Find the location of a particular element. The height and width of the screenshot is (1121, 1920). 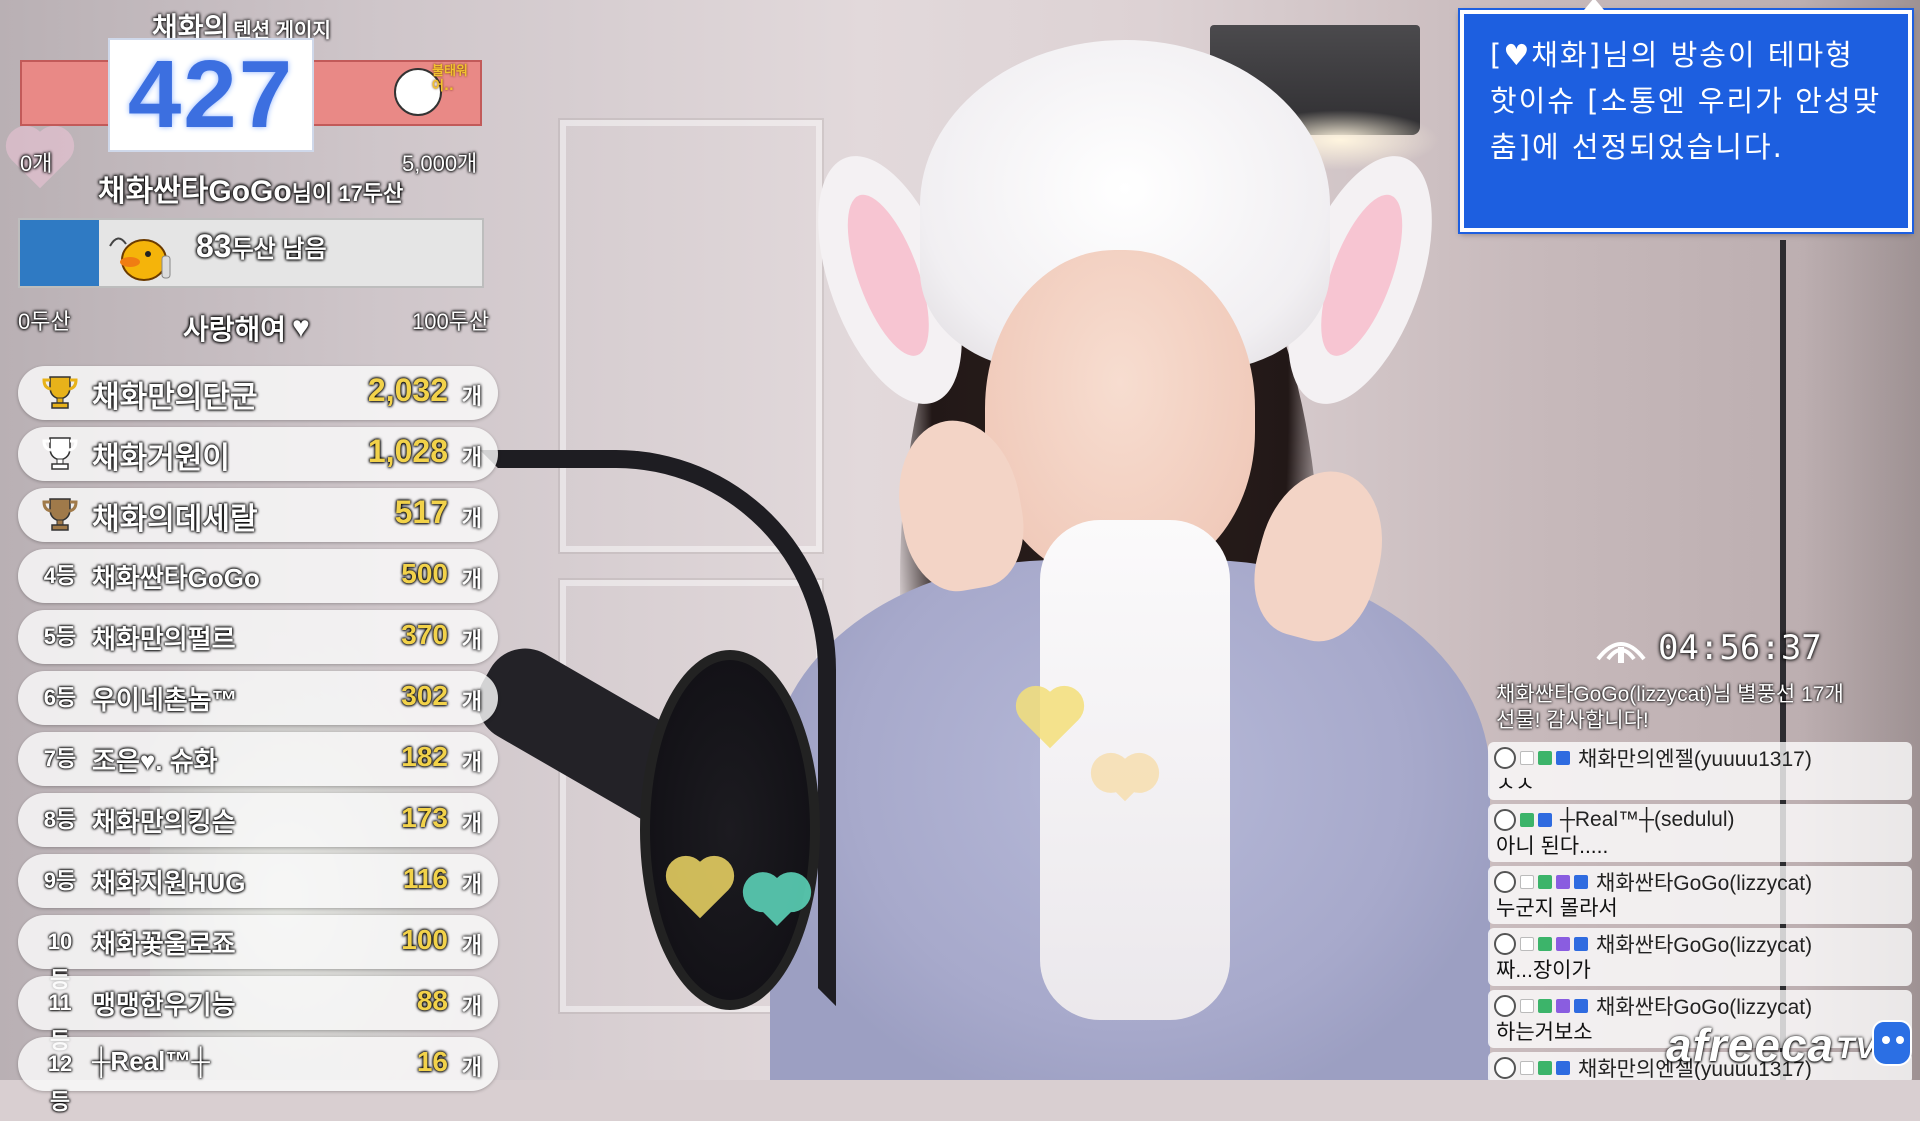

ranking-name: 우이네촌놈™ is located at coordinates (165, 700).